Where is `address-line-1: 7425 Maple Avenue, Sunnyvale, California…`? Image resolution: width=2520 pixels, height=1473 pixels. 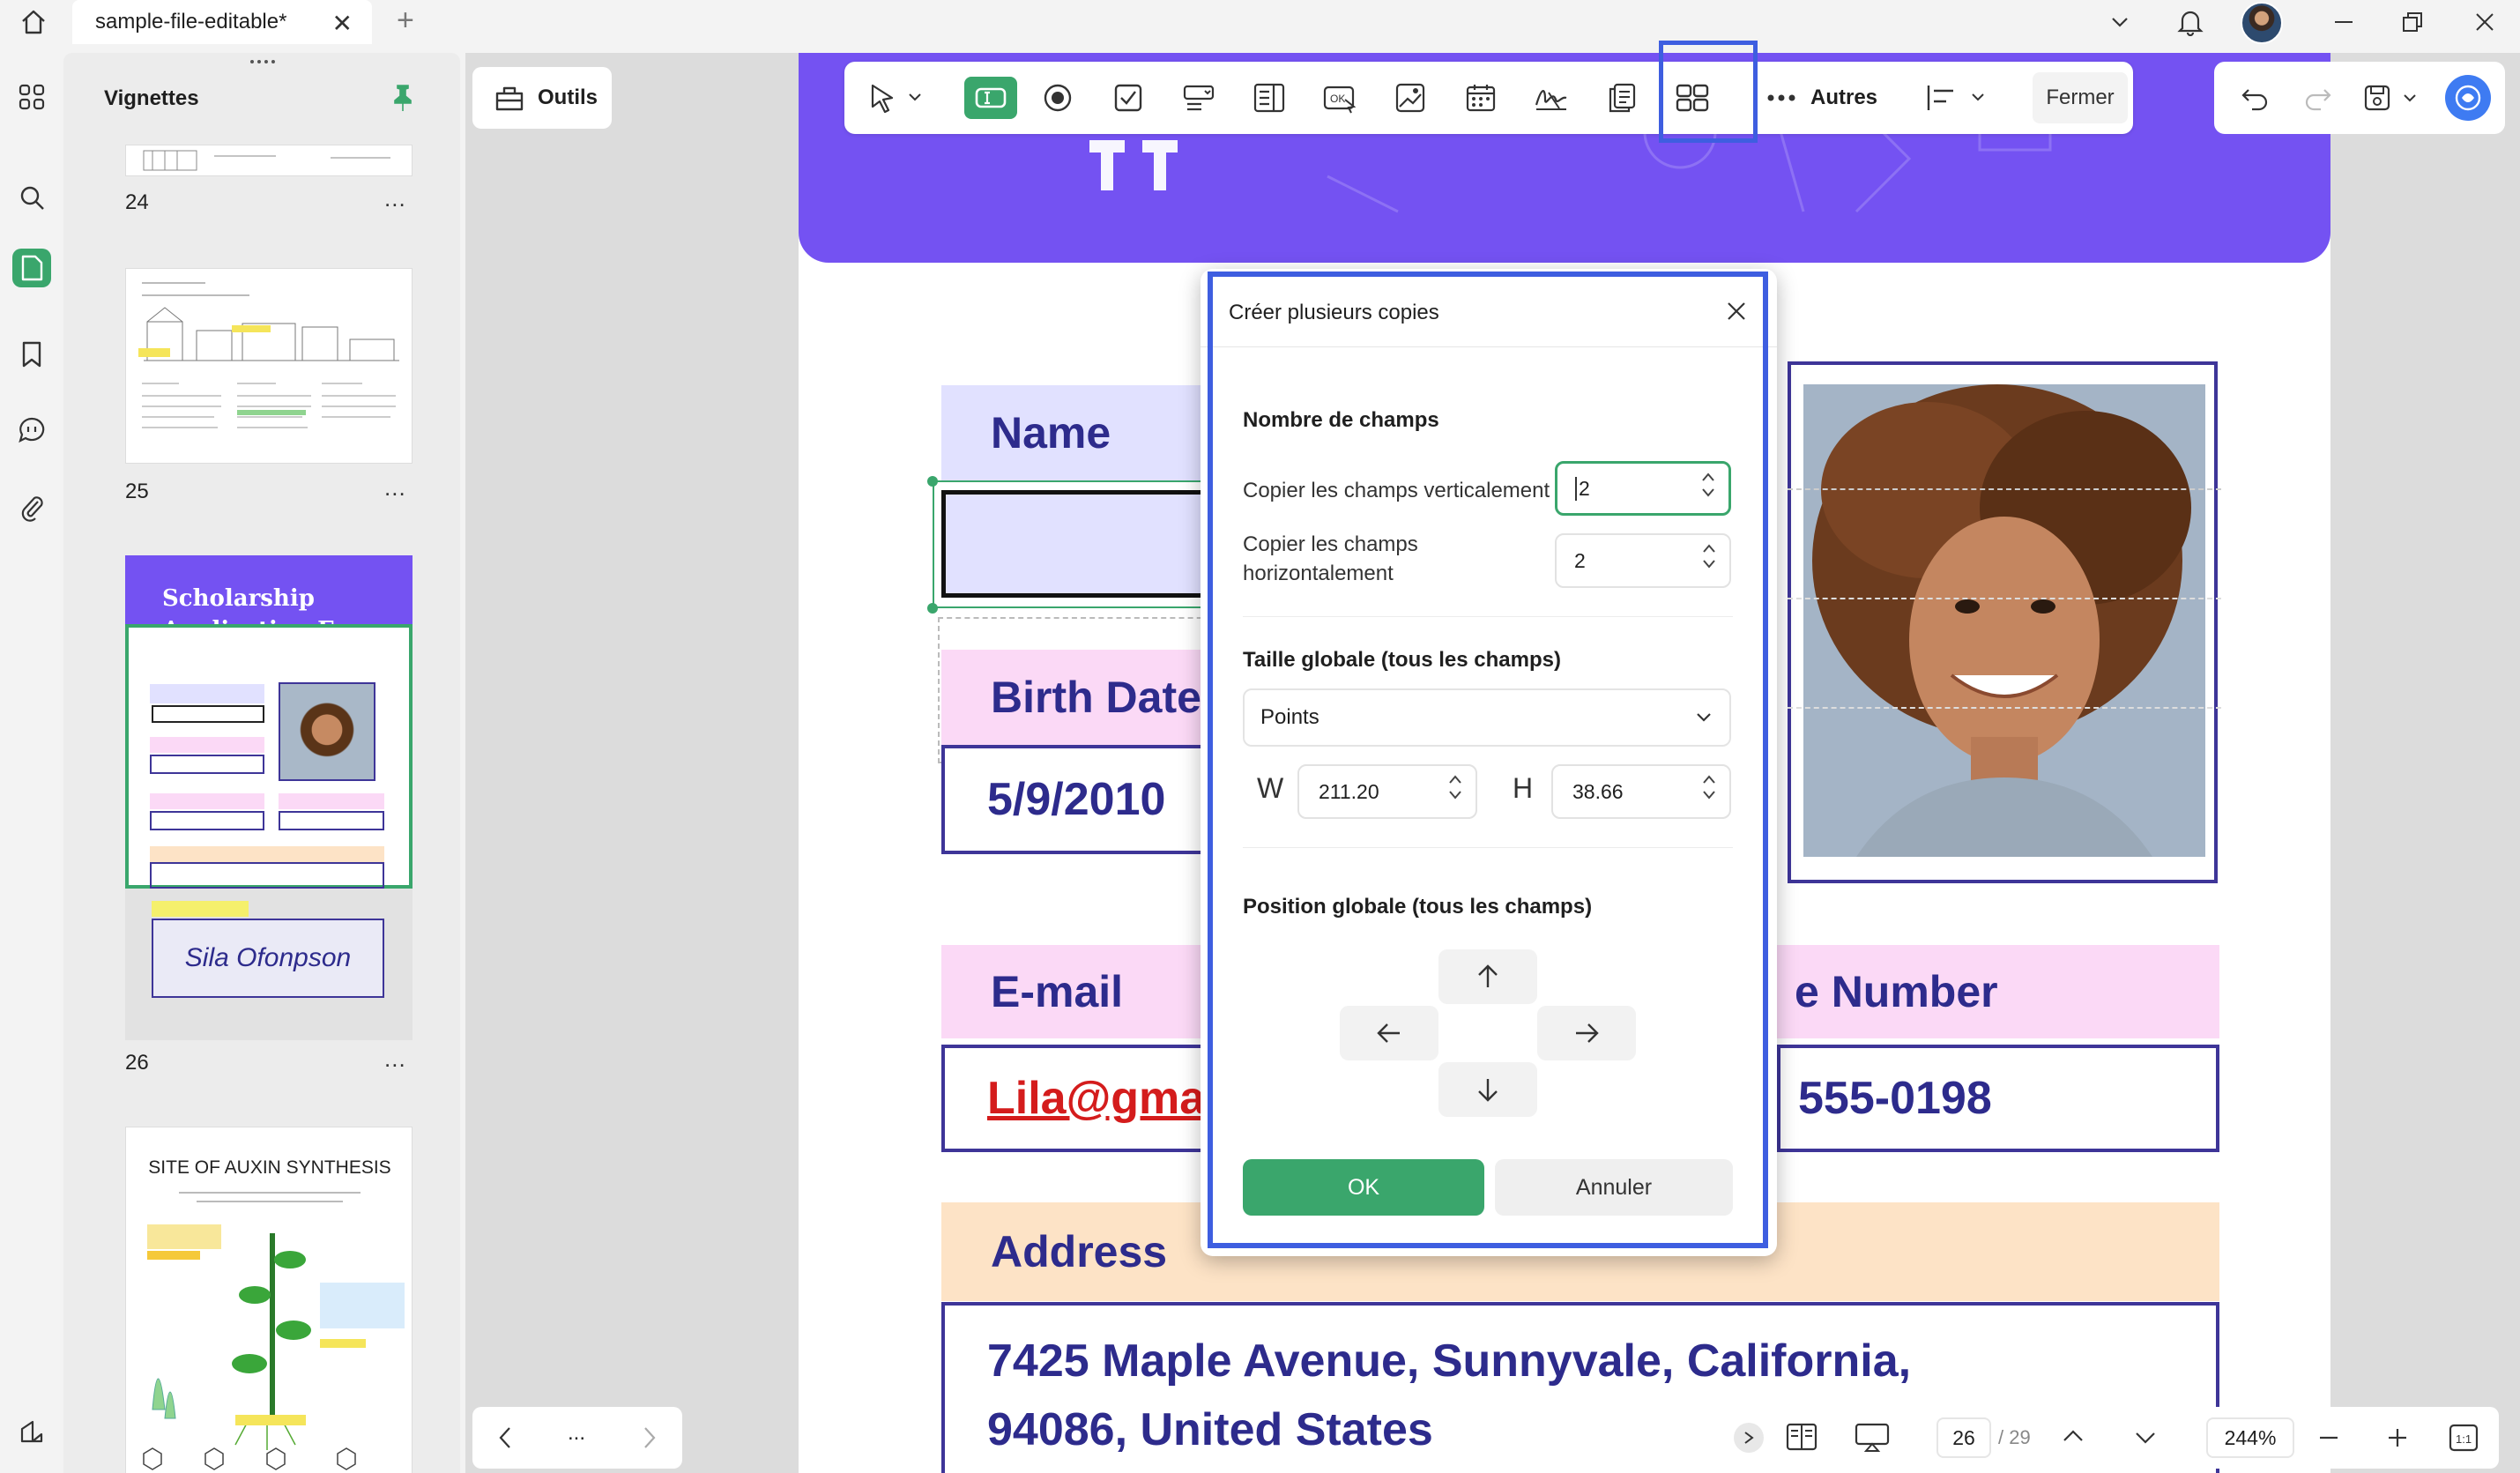
address-line-1: 7425 Maple Avenue, Sunnyvale, California… is located at coordinates (1449, 1361).